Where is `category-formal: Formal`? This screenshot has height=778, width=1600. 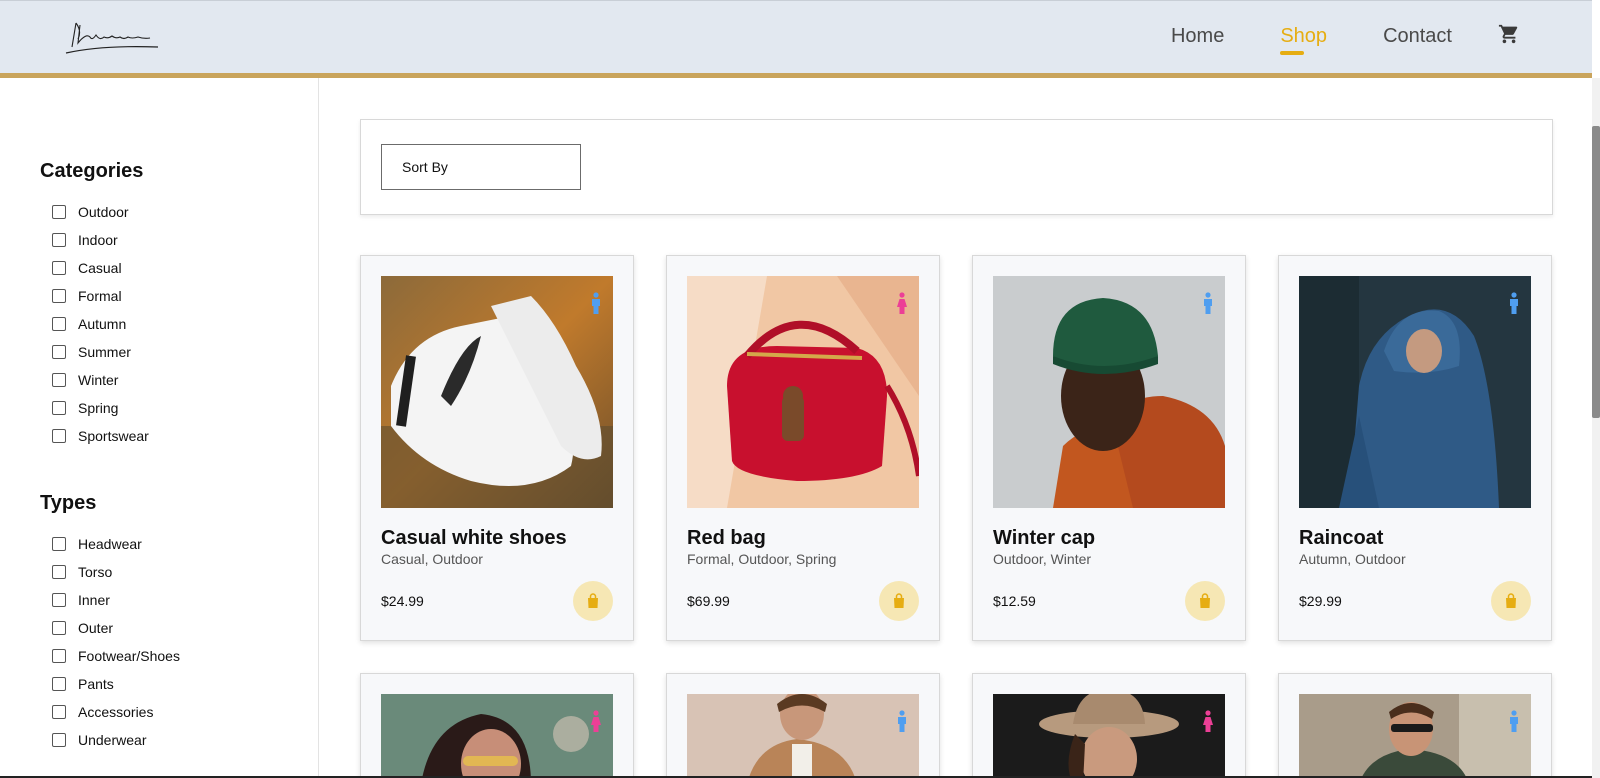 category-formal: Formal is located at coordinates (100, 296).